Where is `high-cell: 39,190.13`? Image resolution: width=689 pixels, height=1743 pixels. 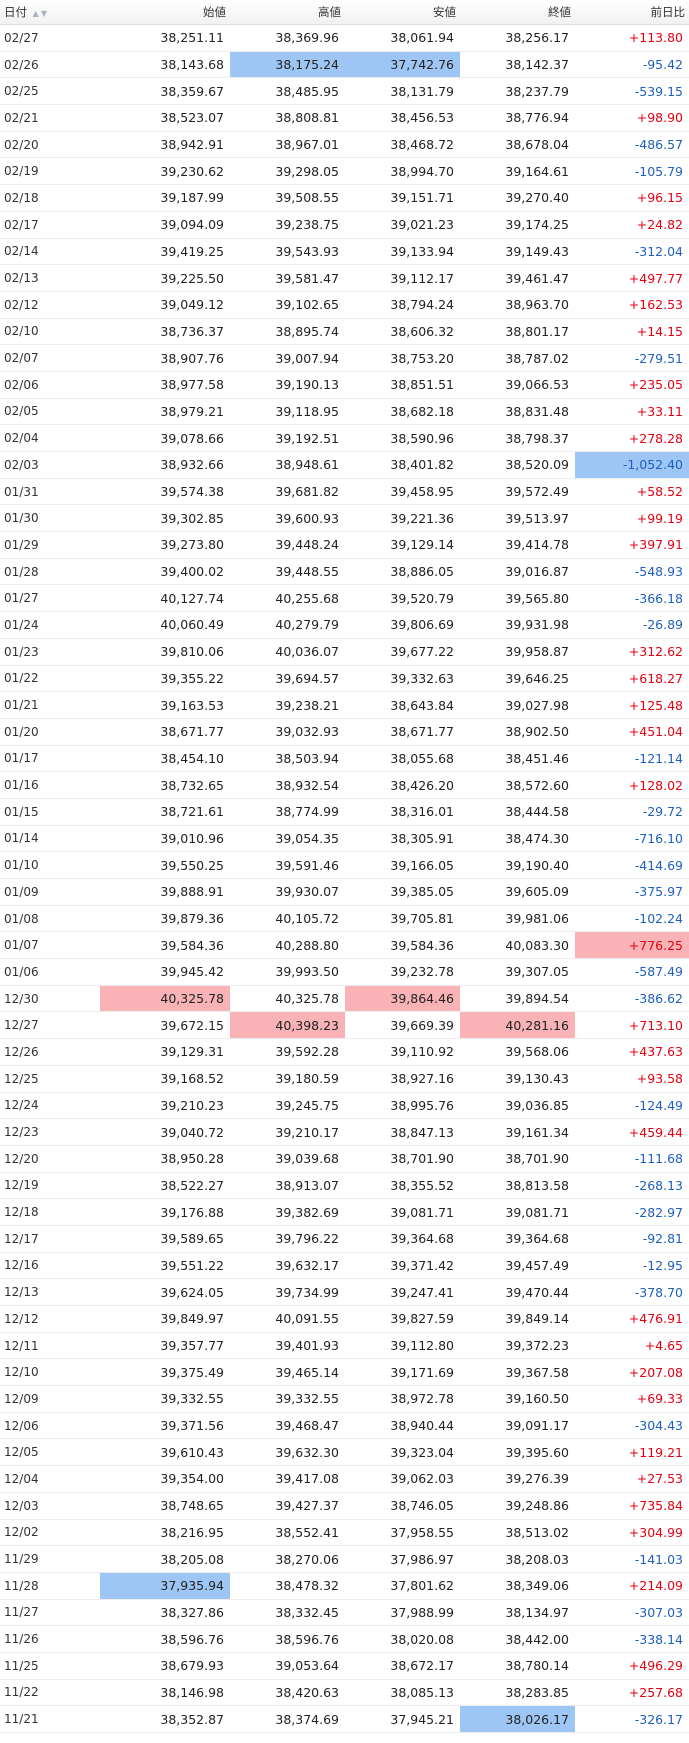 high-cell: 39,190.13 is located at coordinates (287, 385).